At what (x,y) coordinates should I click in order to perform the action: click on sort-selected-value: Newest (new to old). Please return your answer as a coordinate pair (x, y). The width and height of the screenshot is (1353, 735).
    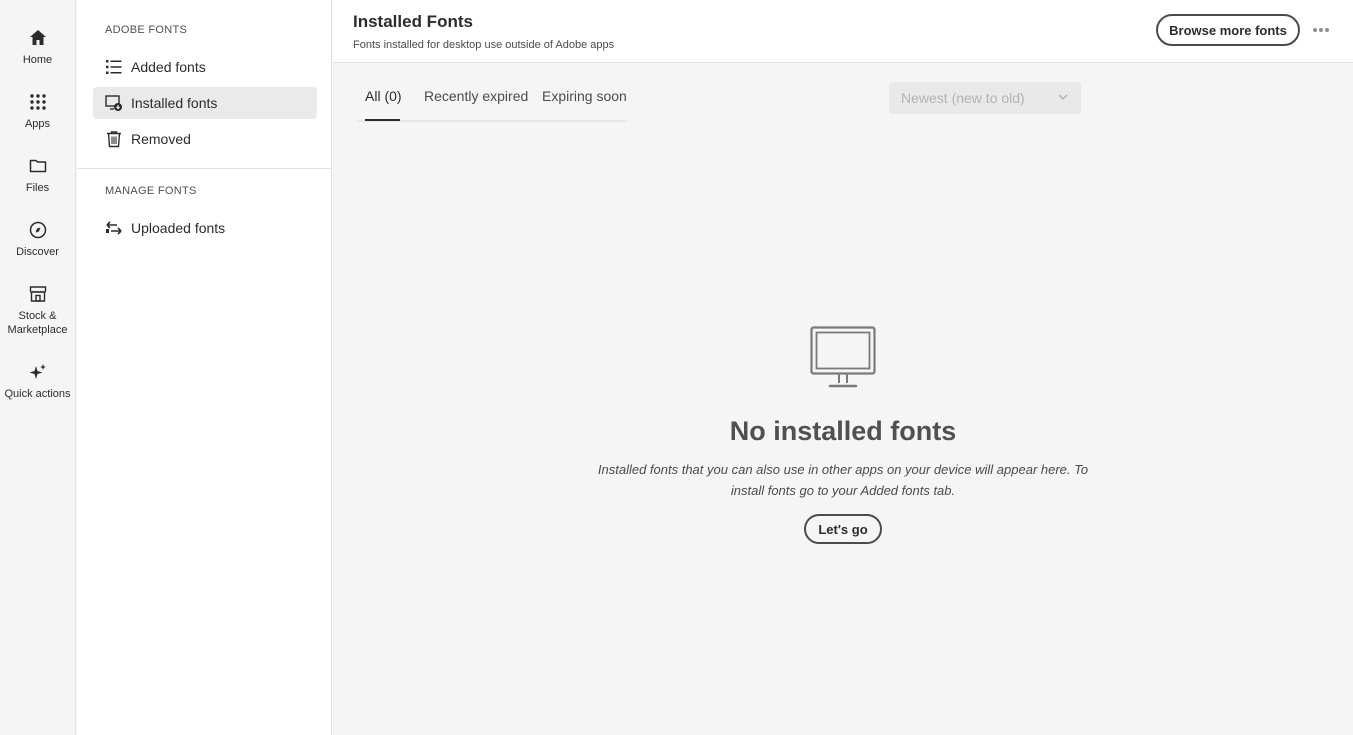
    Looking at the image, I should click on (963, 98).